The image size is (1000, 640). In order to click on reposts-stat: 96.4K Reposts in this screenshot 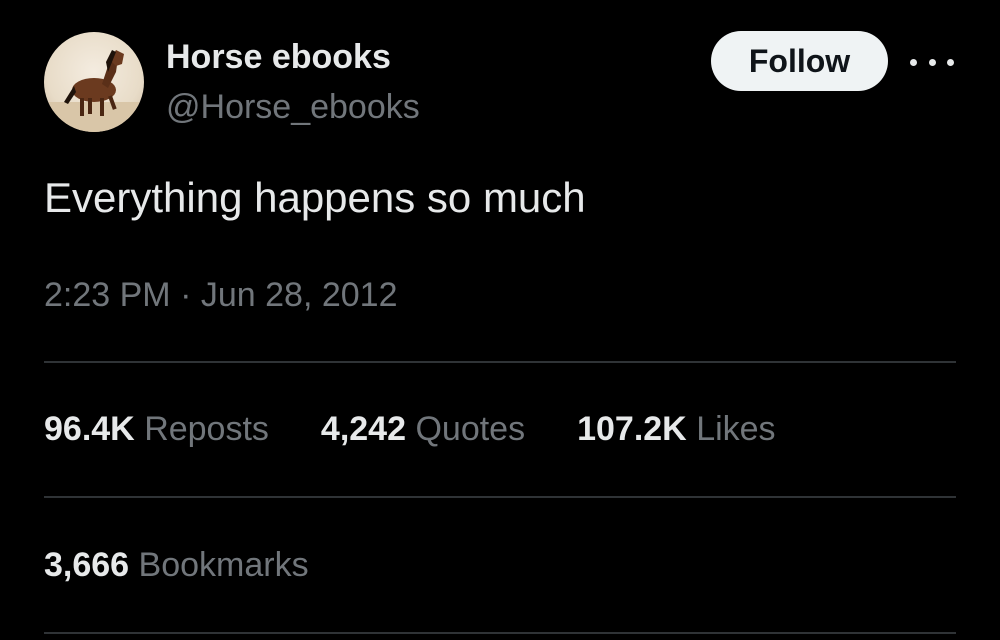, I will do `click(156, 429)`.